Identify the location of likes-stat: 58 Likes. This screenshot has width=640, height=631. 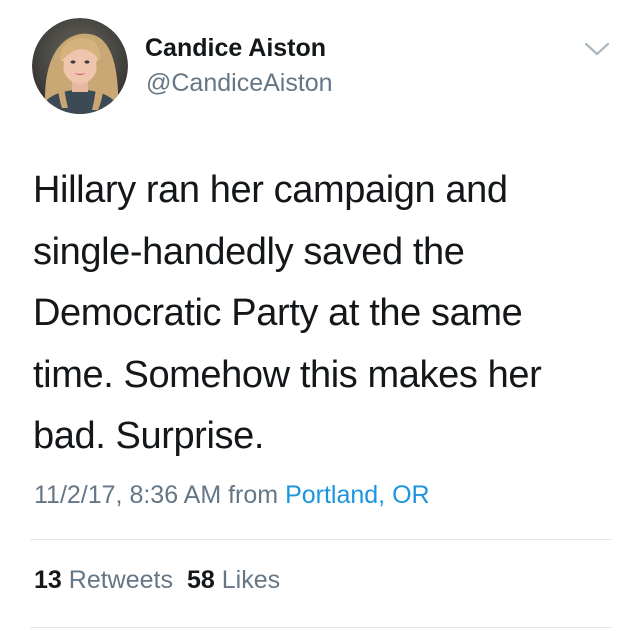
(233, 580).